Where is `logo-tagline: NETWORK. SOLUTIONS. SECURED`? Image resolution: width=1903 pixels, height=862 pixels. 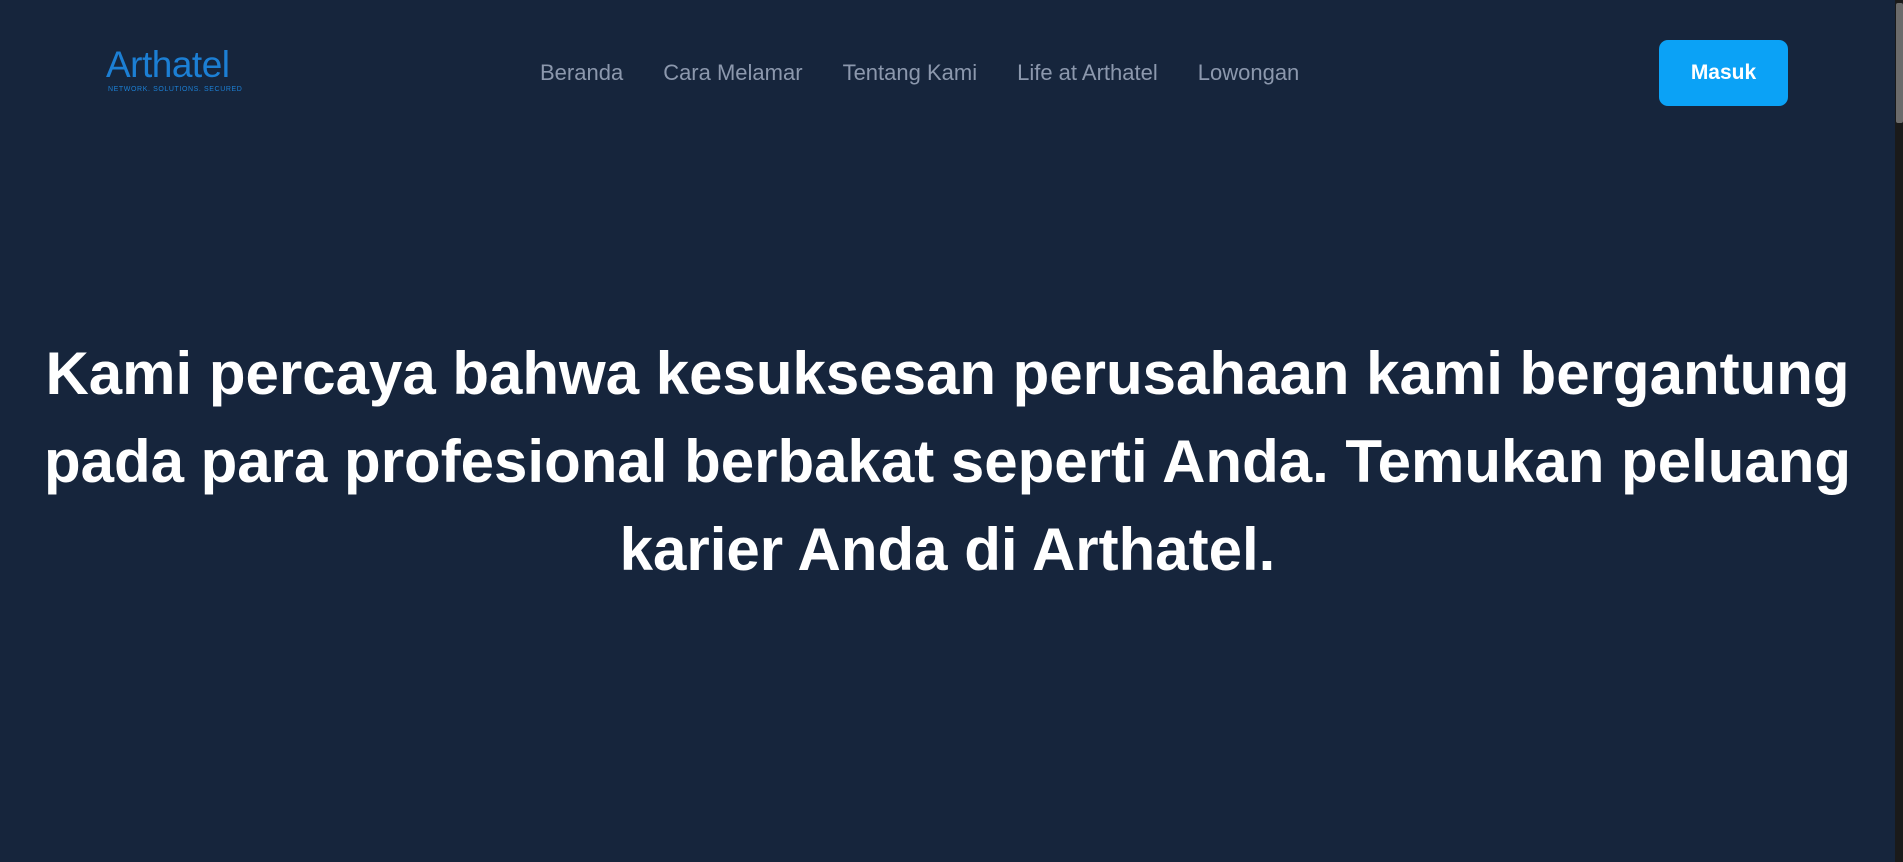 logo-tagline: NETWORK. SOLUTIONS. SECURED is located at coordinates (175, 89).